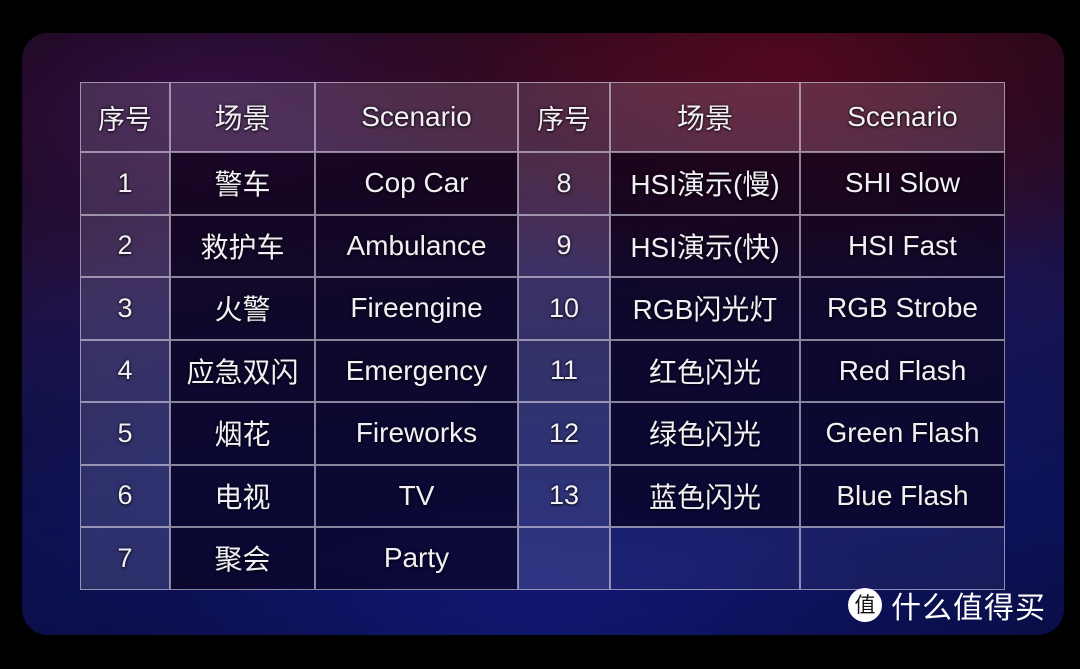 This screenshot has height=669, width=1080. What do you see at coordinates (125, 117) in the screenshot?
I see `column-header-index-left: 序号` at bounding box center [125, 117].